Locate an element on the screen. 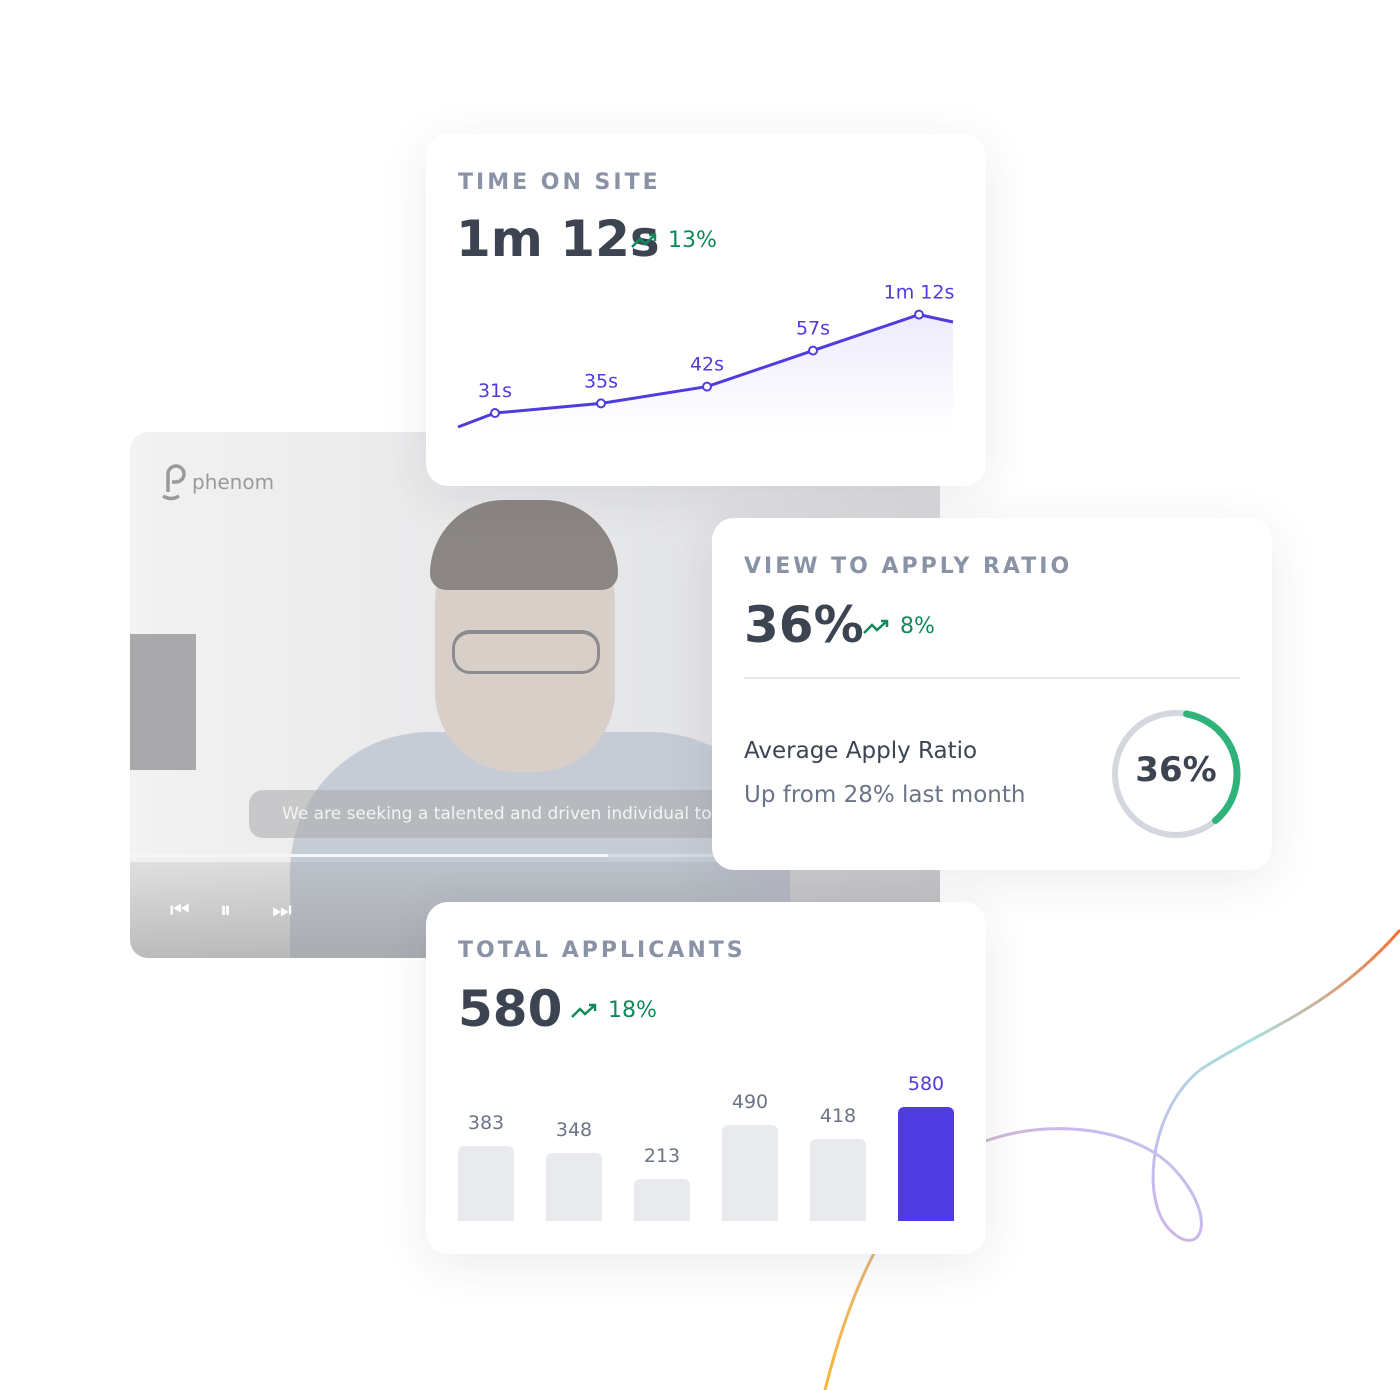  point-label: 57s is located at coordinates (813, 329).